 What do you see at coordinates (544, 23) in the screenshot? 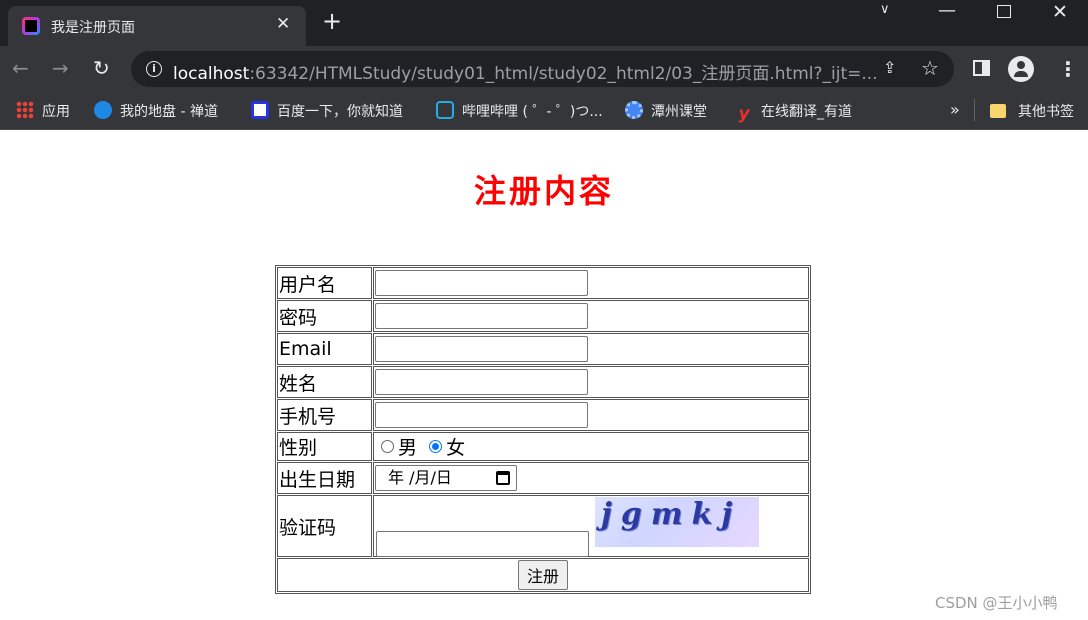
I see `browser-tabstrip: 我是注册页面 ✕ + ∨ — ✕` at bounding box center [544, 23].